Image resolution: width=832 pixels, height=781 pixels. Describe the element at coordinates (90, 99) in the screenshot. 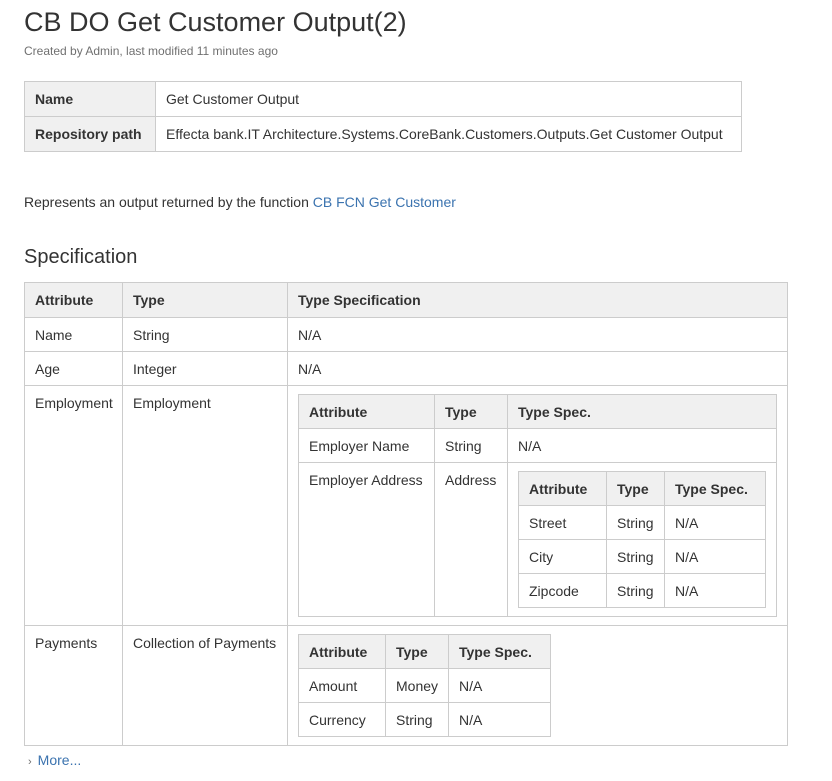

I see `property-key: Name` at that location.